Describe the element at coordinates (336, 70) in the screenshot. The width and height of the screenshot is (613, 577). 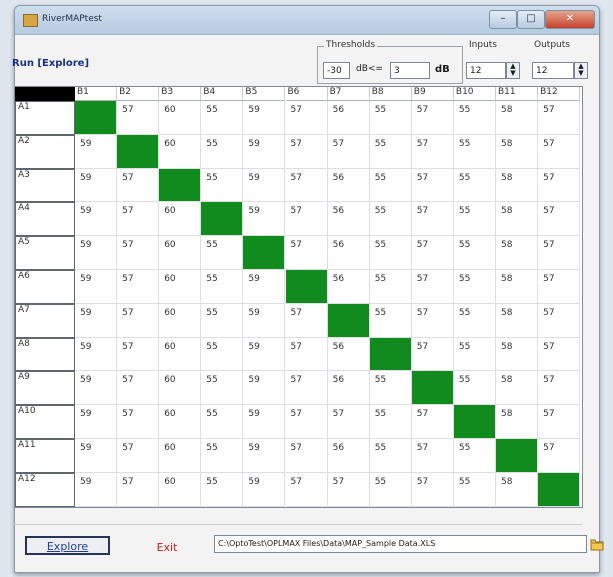
I see `threshold-low-input: -30` at that location.